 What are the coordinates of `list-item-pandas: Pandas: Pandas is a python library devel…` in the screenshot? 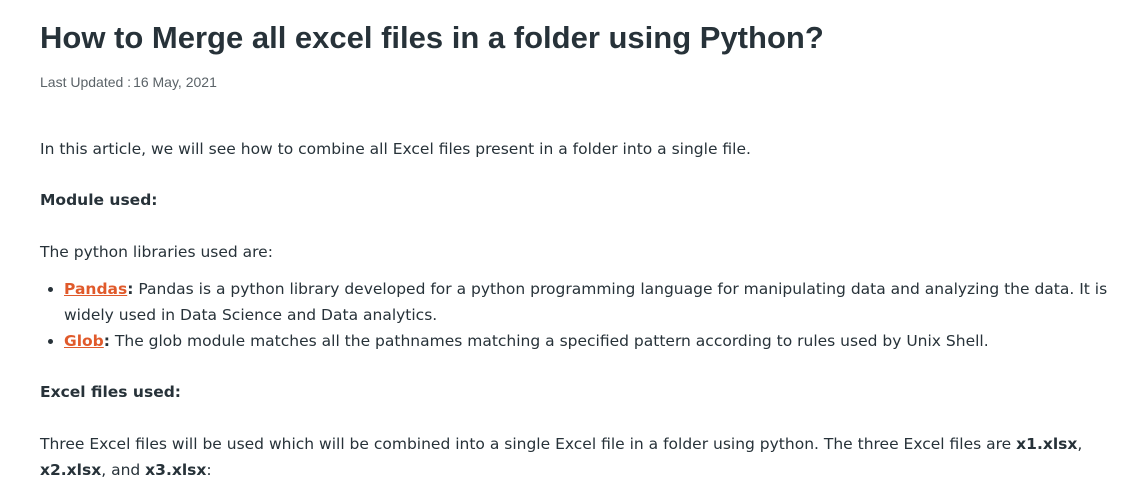 It's located at (594, 302).